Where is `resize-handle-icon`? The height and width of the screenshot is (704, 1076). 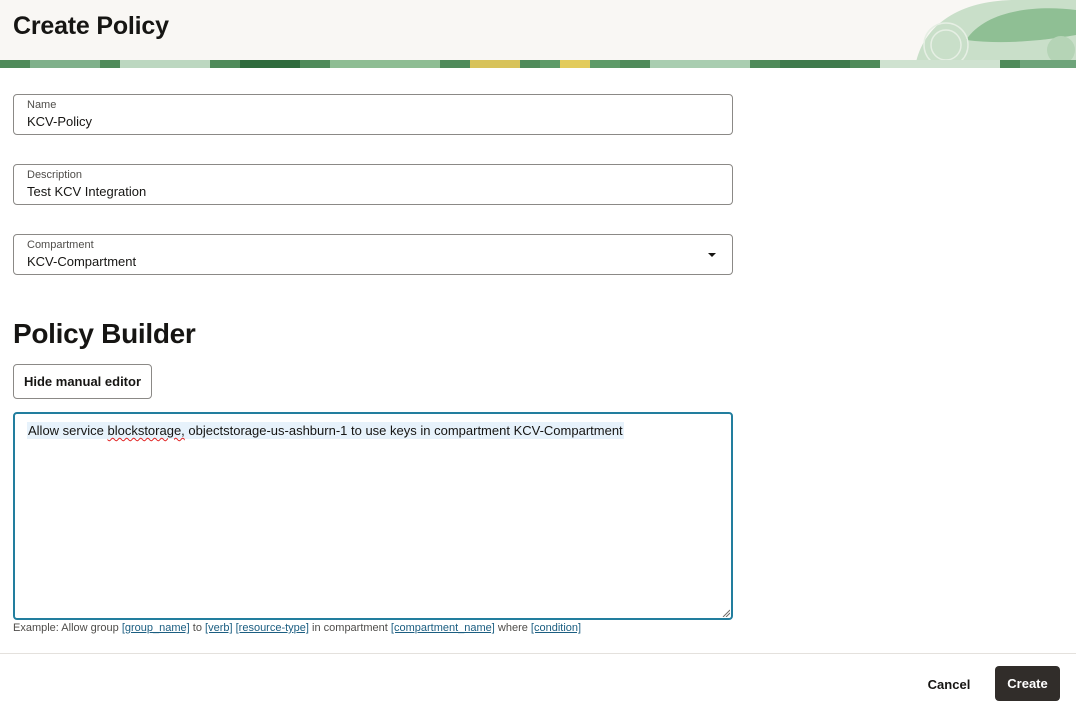
resize-handle-icon is located at coordinates (726, 613).